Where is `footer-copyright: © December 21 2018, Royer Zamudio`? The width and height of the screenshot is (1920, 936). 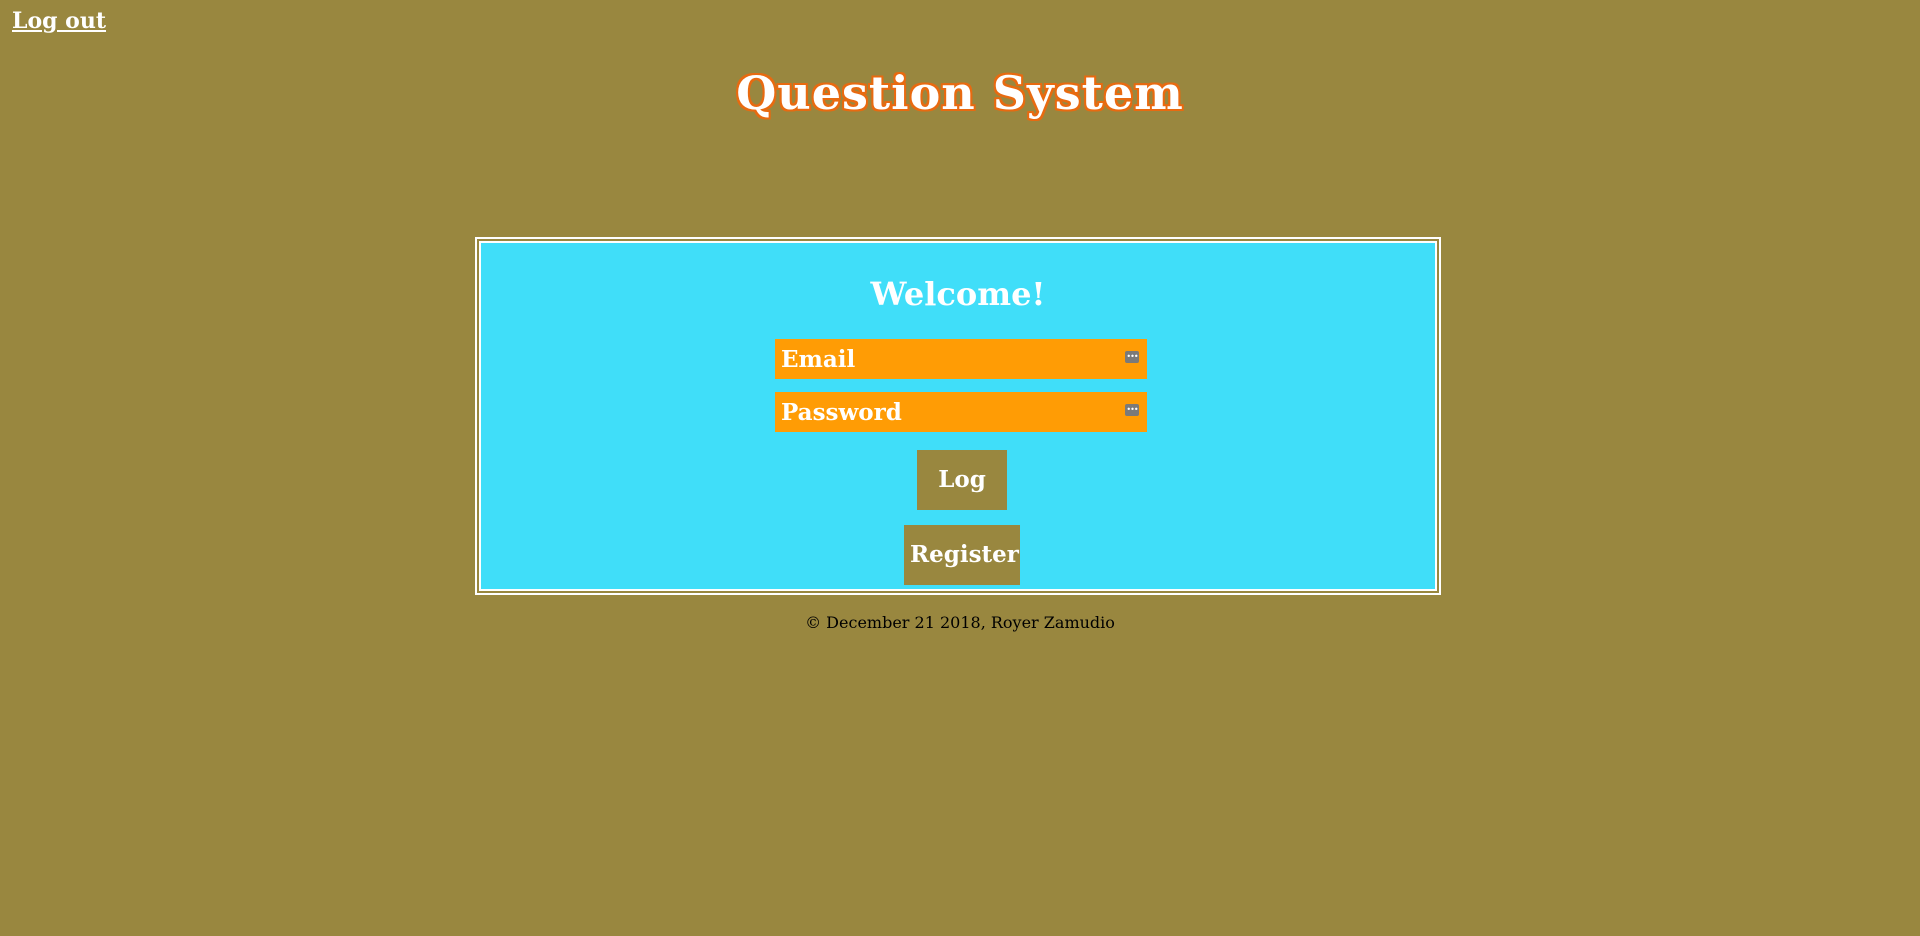 footer-copyright: © December 21 2018, Royer Zamudio is located at coordinates (960, 622).